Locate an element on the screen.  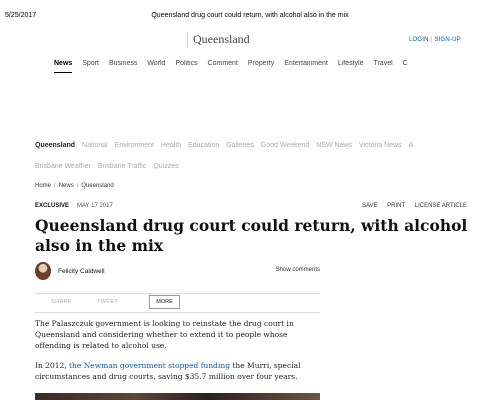
auth-links: LOGIN | SIGN-UP is located at coordinates (435, 40).